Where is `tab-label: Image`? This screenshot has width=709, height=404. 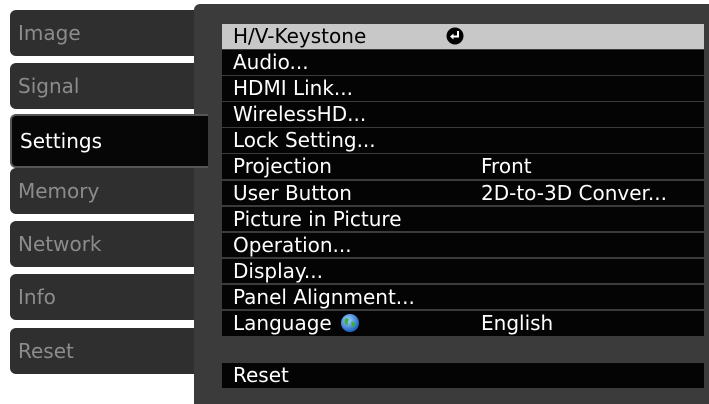 tab-label: Image is located at coordinates (49, 33).